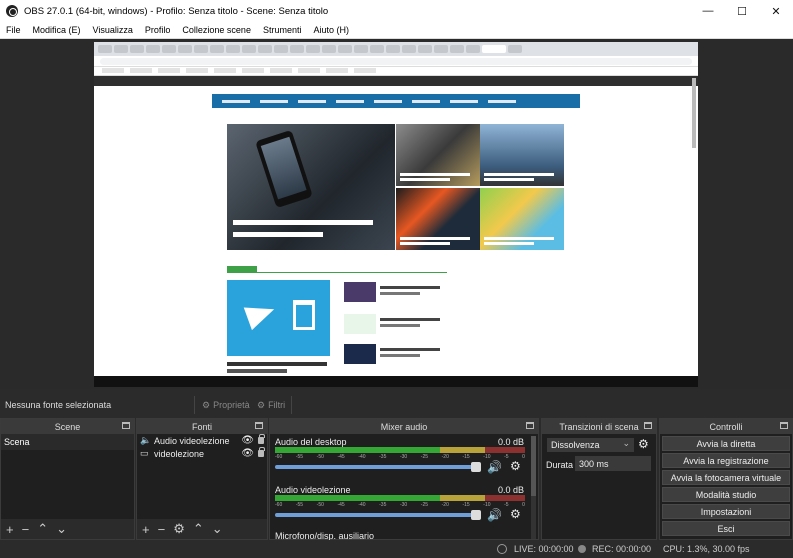 This screenshot has width=793, height=558. Describe the element at coordinates (599, 486) in the screenshot. I see `transitions-body: Dissolvenza ⚙ Durata 300 ms` at that location.